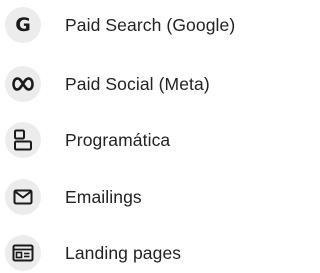  Describe the element at coordinates (23, 140) in the screenshot. I see `programmatic-icon` at that location.